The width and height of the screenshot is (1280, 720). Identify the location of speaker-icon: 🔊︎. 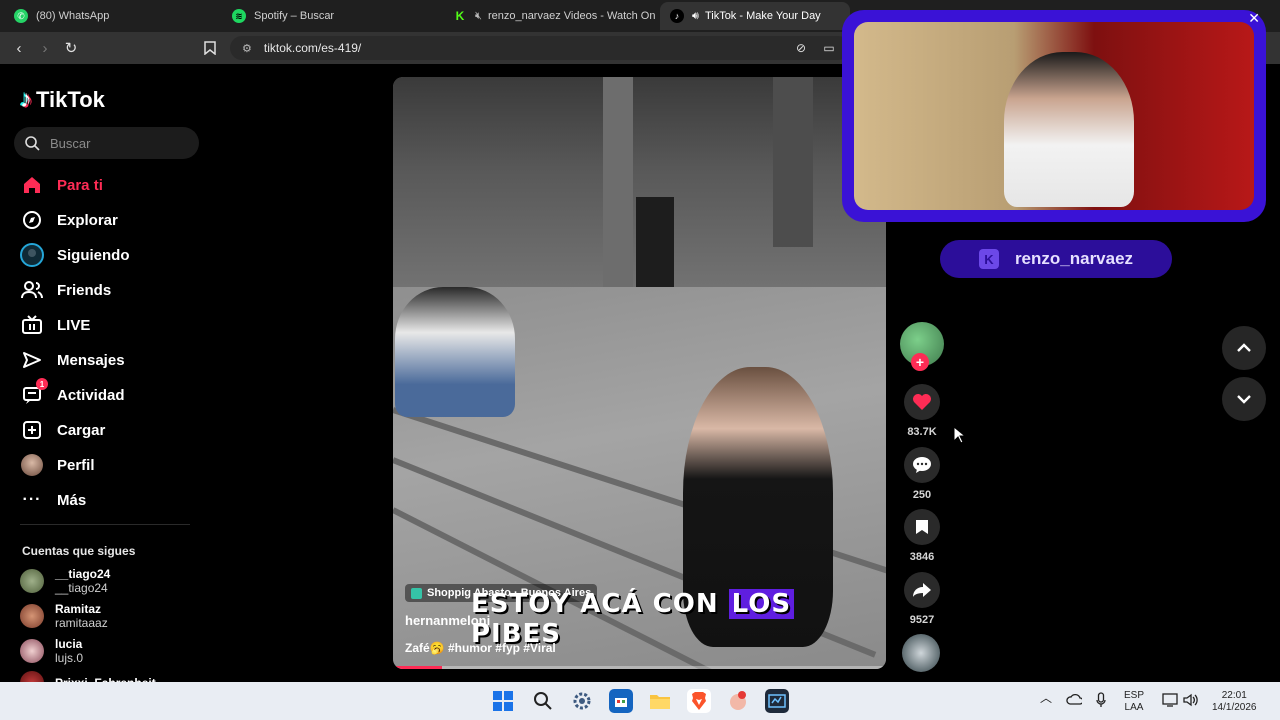
(695, 15).